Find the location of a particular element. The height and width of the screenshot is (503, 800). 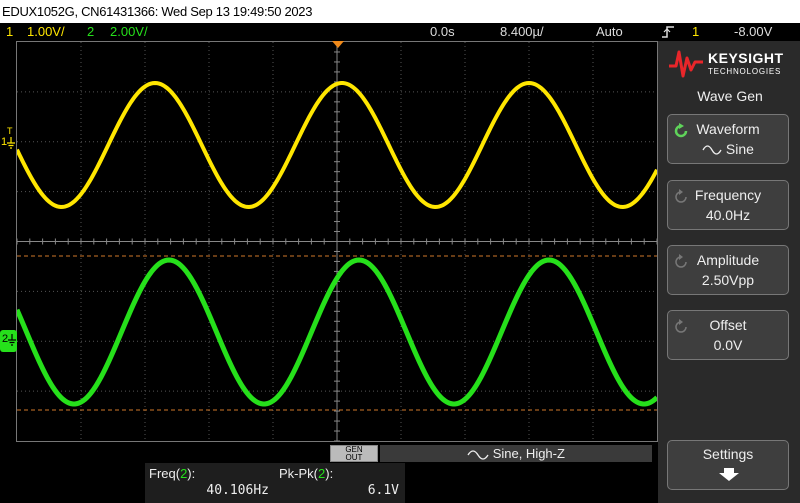

waveform-softkey: Waveform Sine is located at coordinates (728, 139).